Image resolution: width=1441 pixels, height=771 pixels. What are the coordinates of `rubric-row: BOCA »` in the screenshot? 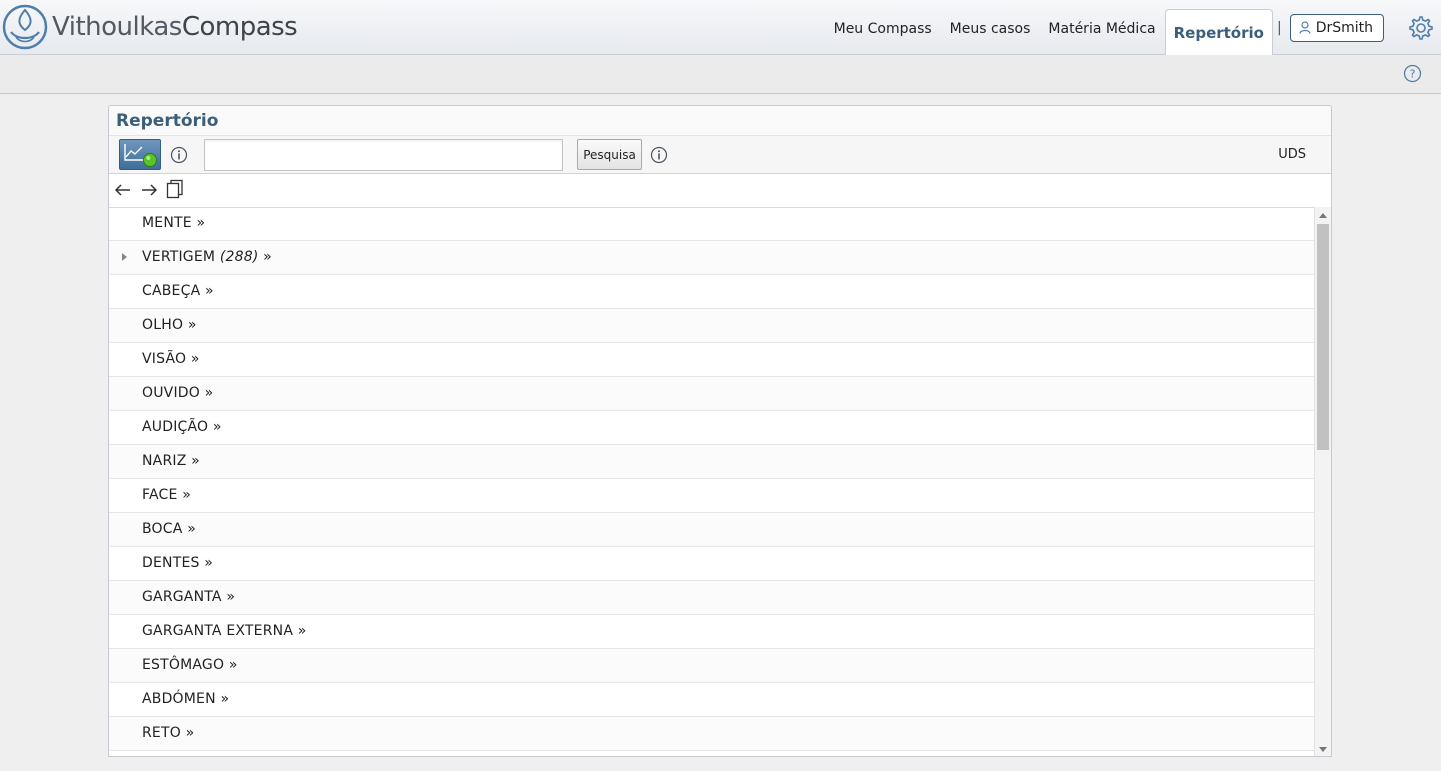 It's located at (711, 530).